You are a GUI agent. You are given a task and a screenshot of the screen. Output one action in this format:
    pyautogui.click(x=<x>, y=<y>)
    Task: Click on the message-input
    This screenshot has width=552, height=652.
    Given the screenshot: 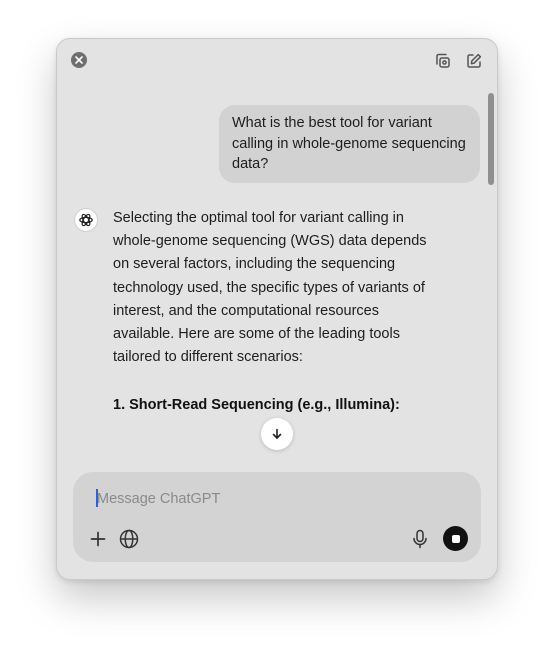 What is the action you would take?
    pyautogui.click(x=276, y=499)
    